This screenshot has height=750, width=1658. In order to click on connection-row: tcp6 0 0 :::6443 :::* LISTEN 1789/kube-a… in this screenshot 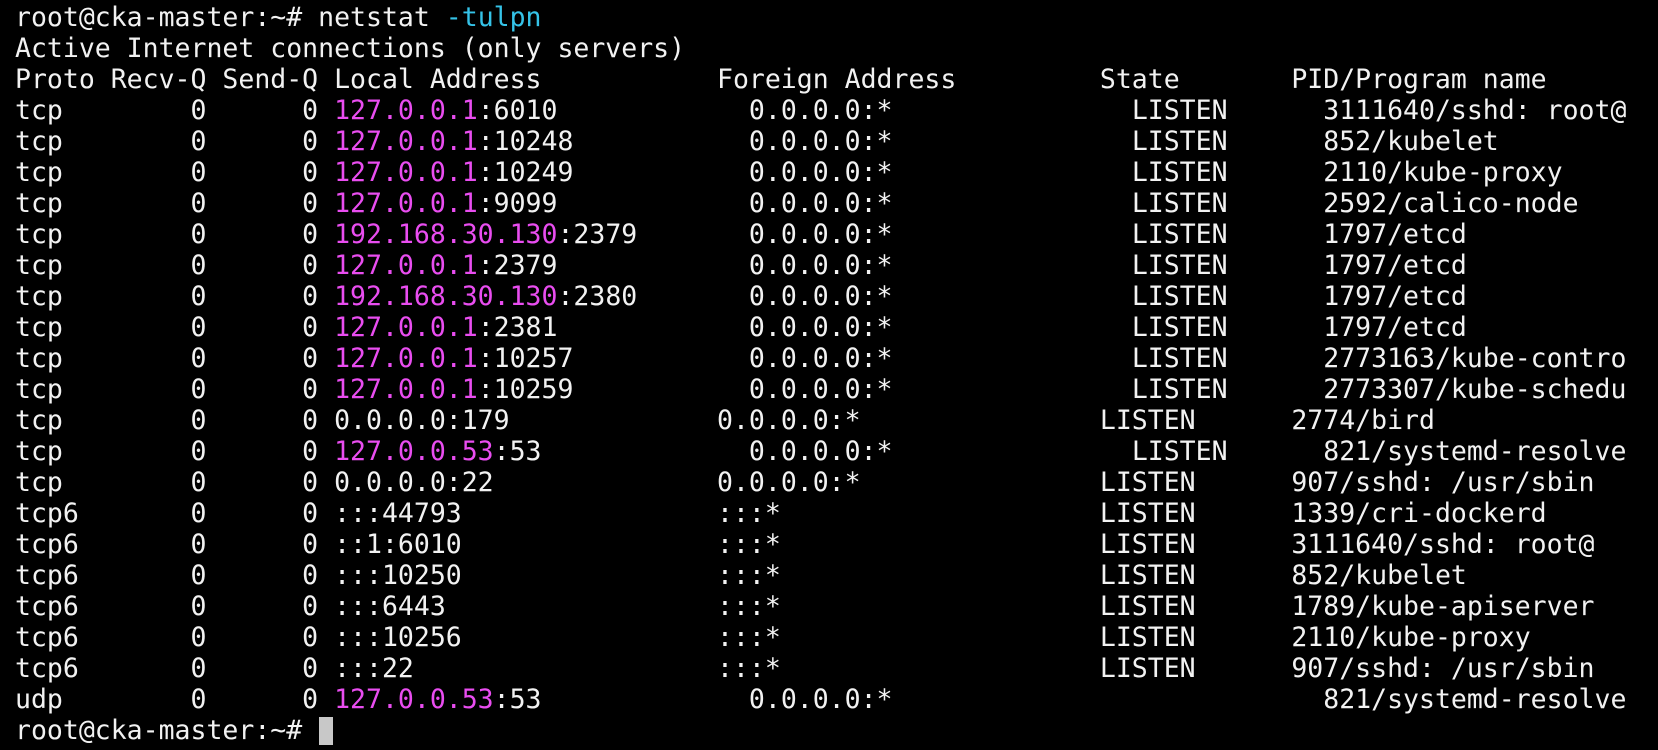, I will do `click(836, 606)`.